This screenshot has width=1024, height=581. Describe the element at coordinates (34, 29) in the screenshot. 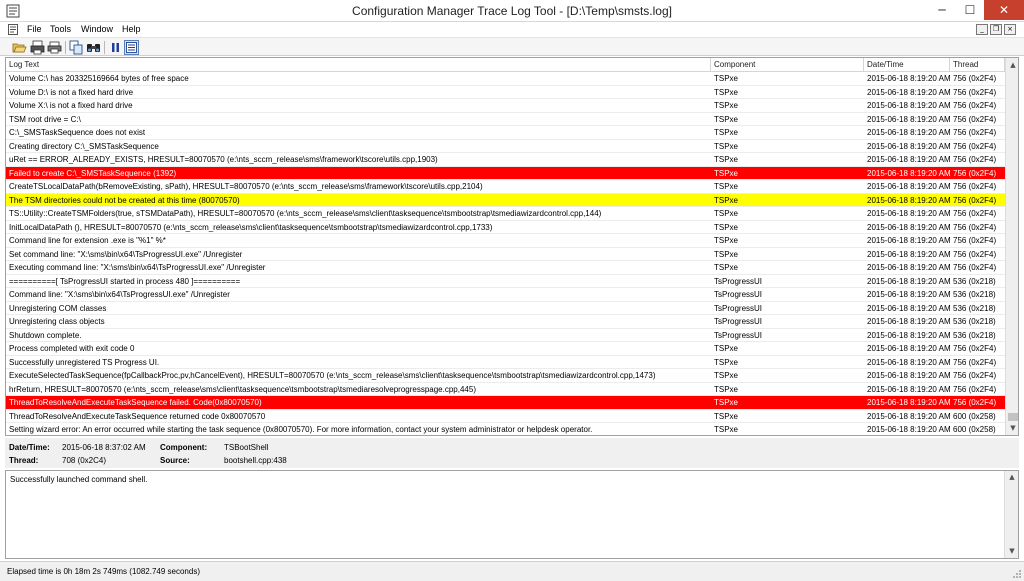

I see `menu-file: File` at that location.